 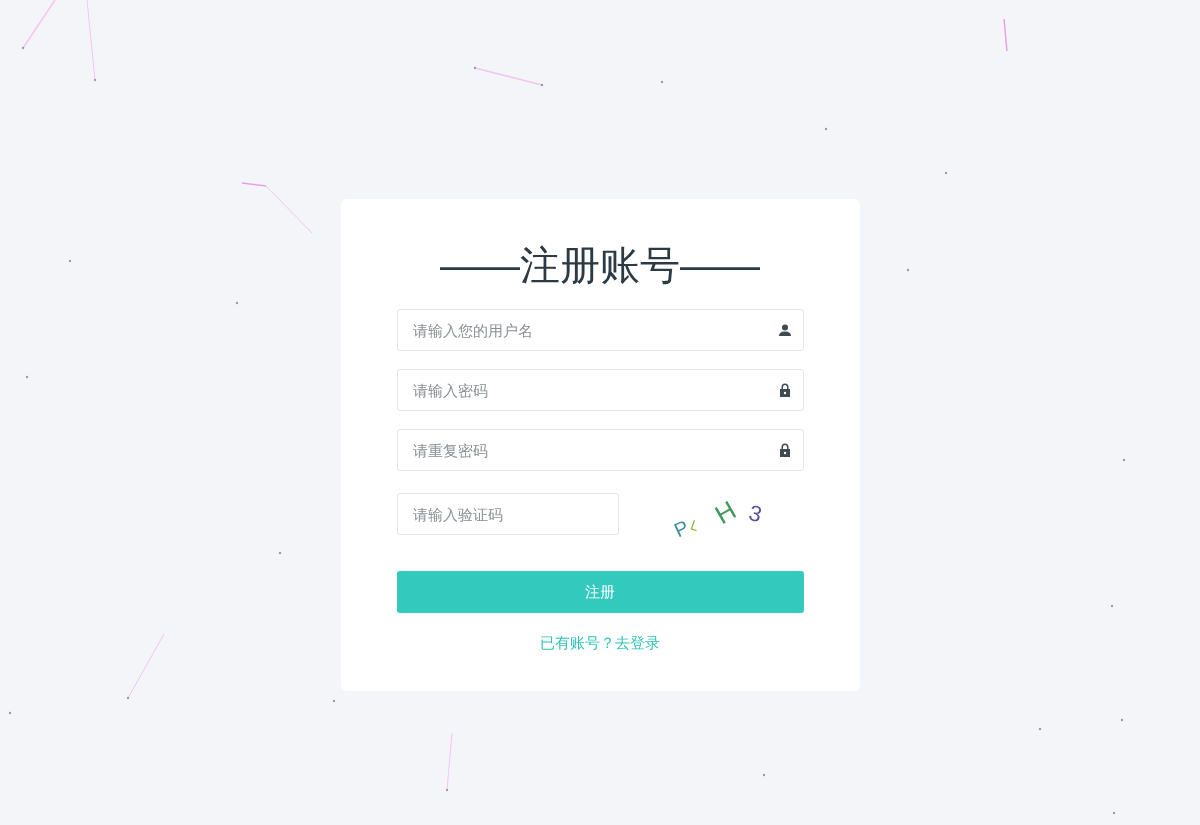 I want to click on input-field: 请输入密码, so click(x=600, y=390).